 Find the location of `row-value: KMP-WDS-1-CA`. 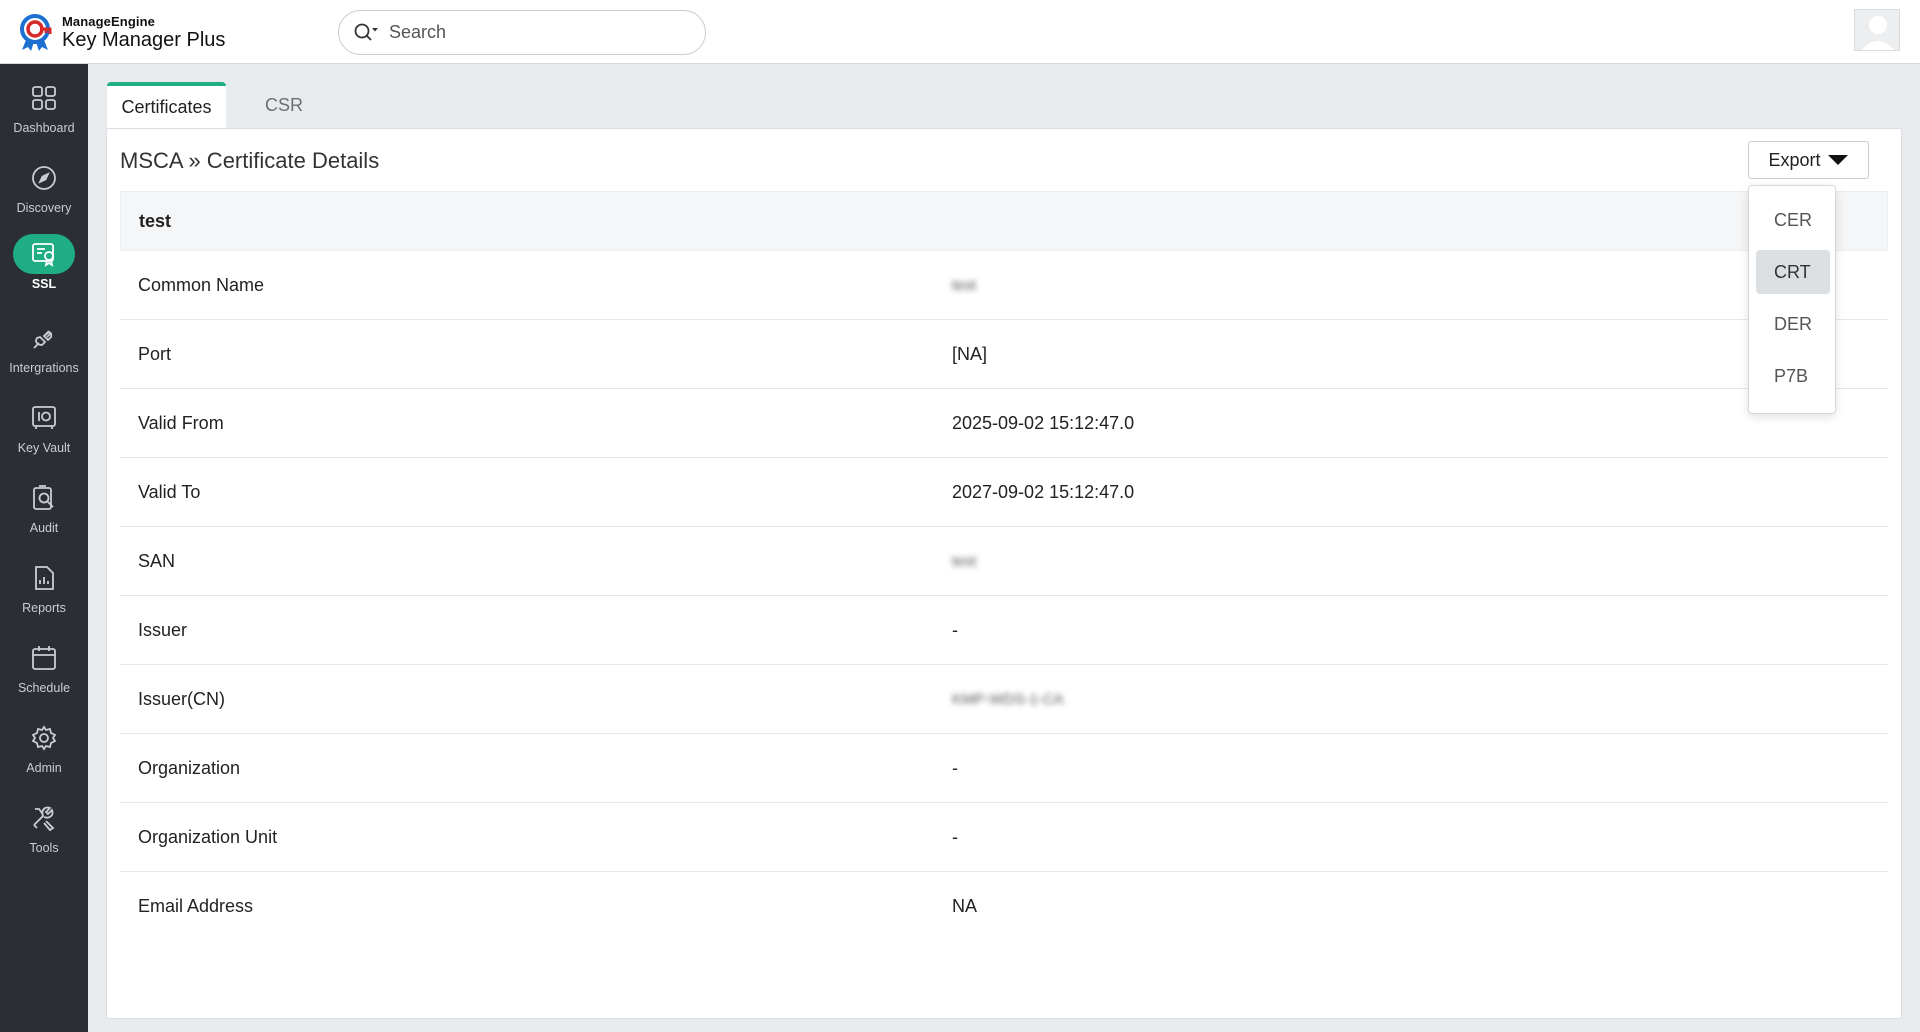

row-value: KMP-WDS-1-CA is located at coordinates (1008, 699).